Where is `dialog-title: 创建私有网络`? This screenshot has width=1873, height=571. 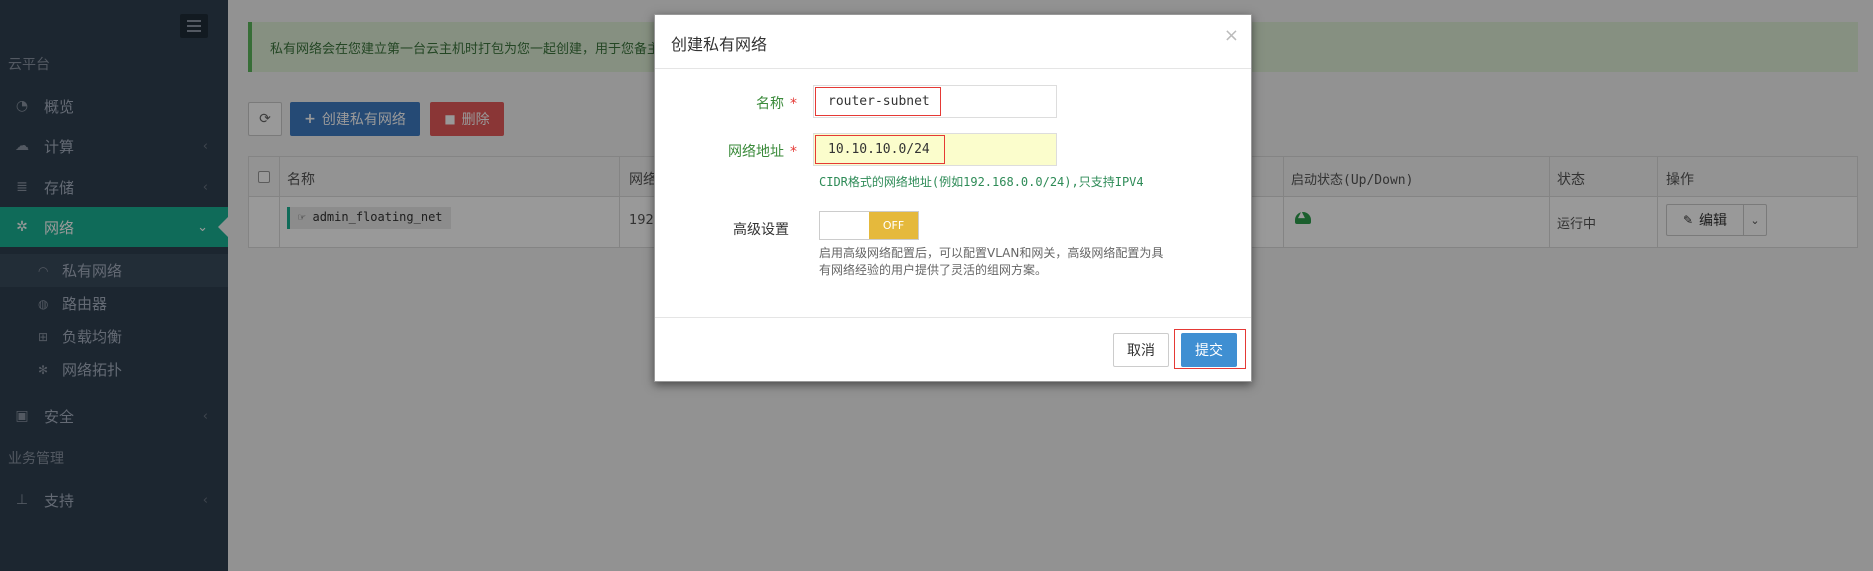 dialog-title: 创建私有网络 is located at coordinates (719, 44).